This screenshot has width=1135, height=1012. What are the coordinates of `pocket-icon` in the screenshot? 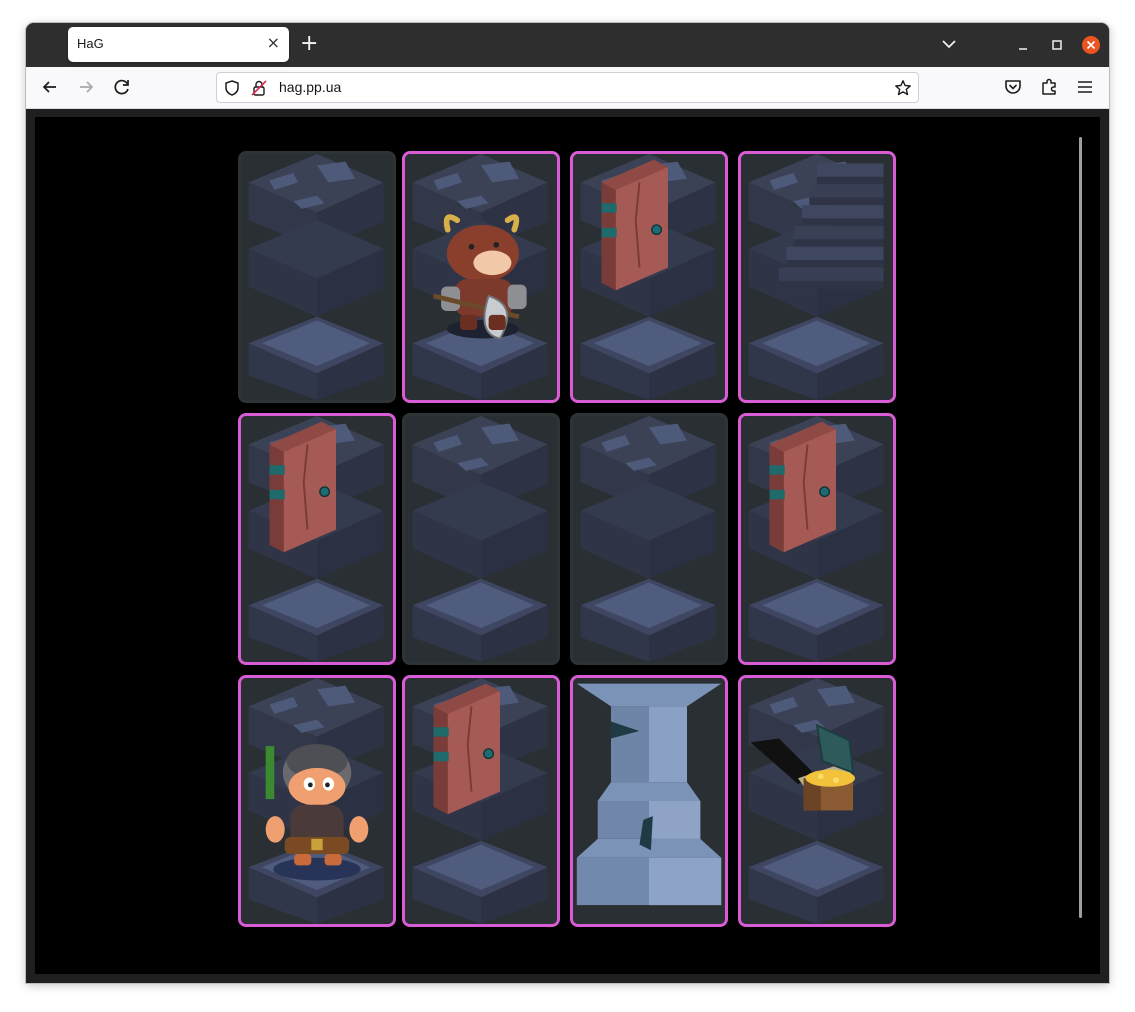 It's located at (1013, 87).